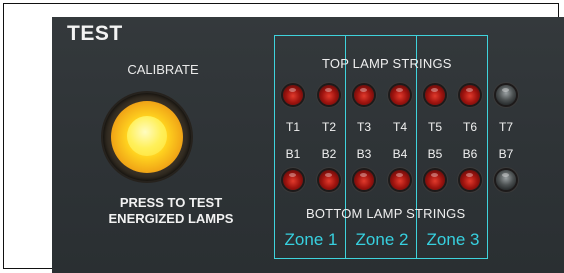 The image size is (564, 273). What do you see at coordinates (399, 127) in the screenshot?
I see `top-lamp-label-4: T4` at bounding box center [399, 127].